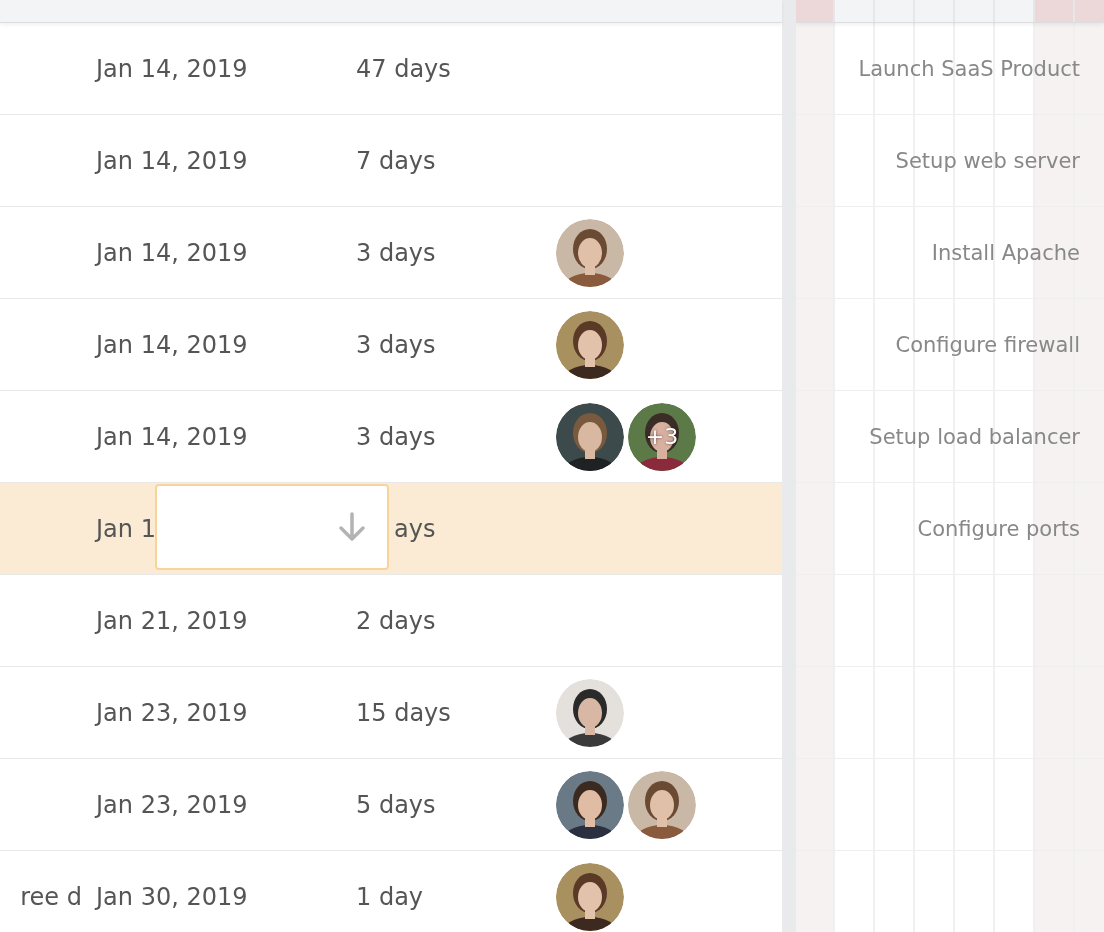 This screenshot has width=1104, height=932. Describe the element at coordinates (414, 528) in the screenshot. I see `table-cell-text: ays` at that location.